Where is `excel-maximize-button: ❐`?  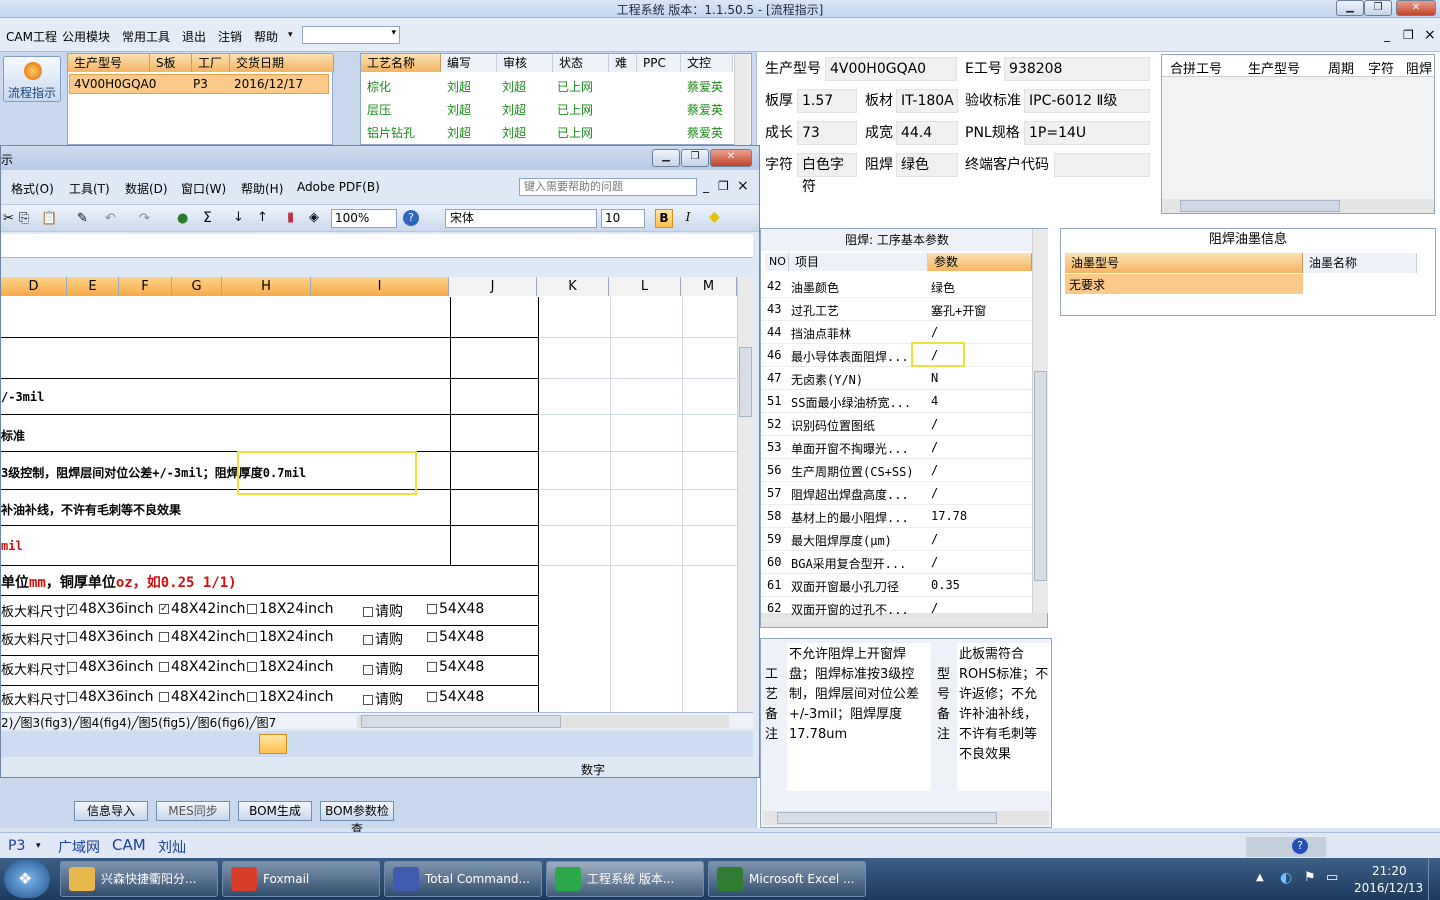
excel-maximize-button: ❐ is located at coordinates (695, 158).